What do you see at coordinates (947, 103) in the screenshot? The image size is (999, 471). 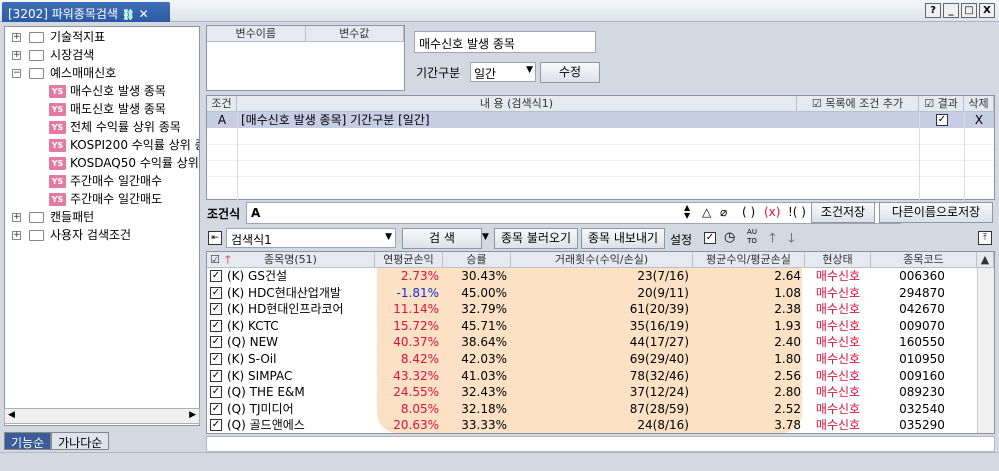 I see `result-label: 결과` at bounding box center [947, 103].